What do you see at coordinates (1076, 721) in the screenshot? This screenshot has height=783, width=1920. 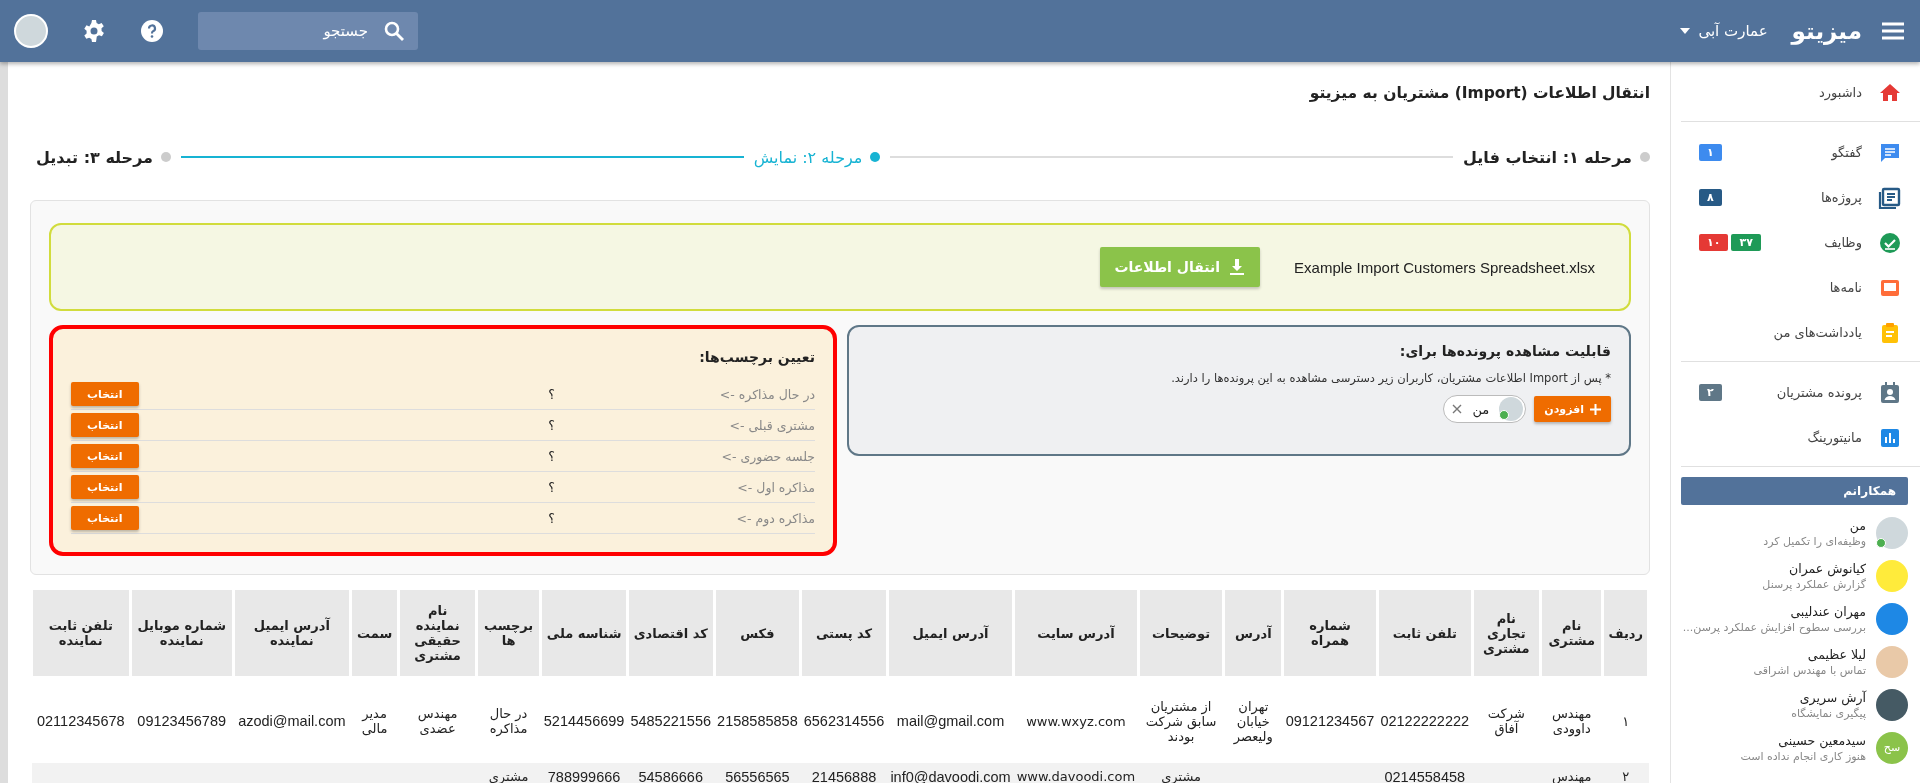 I see `table-cell: www.wxyz.com` at bounding box center [1076, 721].